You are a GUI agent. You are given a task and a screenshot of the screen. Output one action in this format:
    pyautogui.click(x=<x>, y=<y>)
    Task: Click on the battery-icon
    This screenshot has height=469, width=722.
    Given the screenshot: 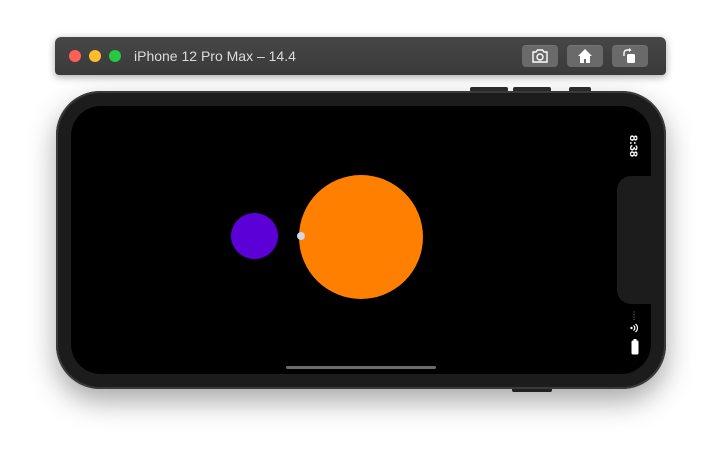 What is the action you would take?
    pyautogui.click(x=635, y=347)
    